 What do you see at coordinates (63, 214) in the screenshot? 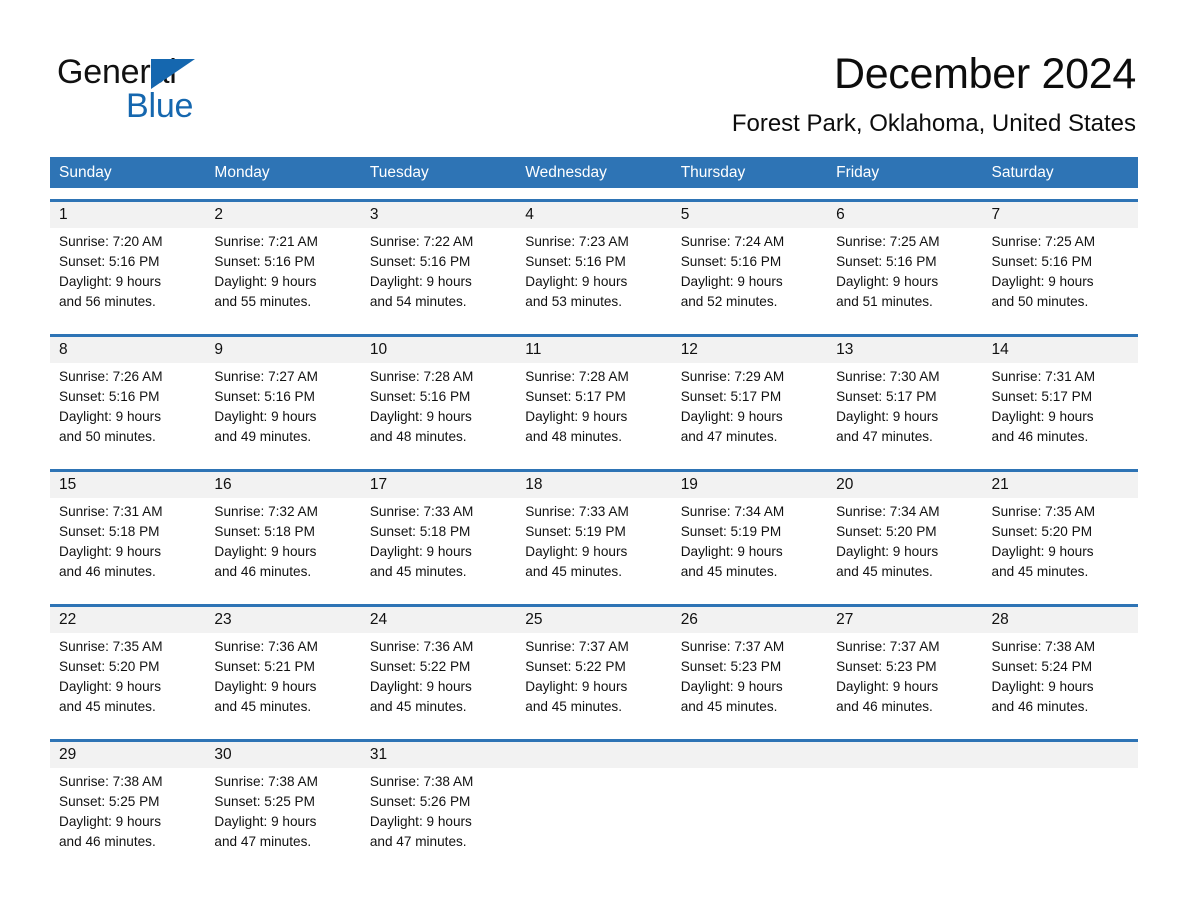
I see `day-number: 1` at bounding box center [63, 214].